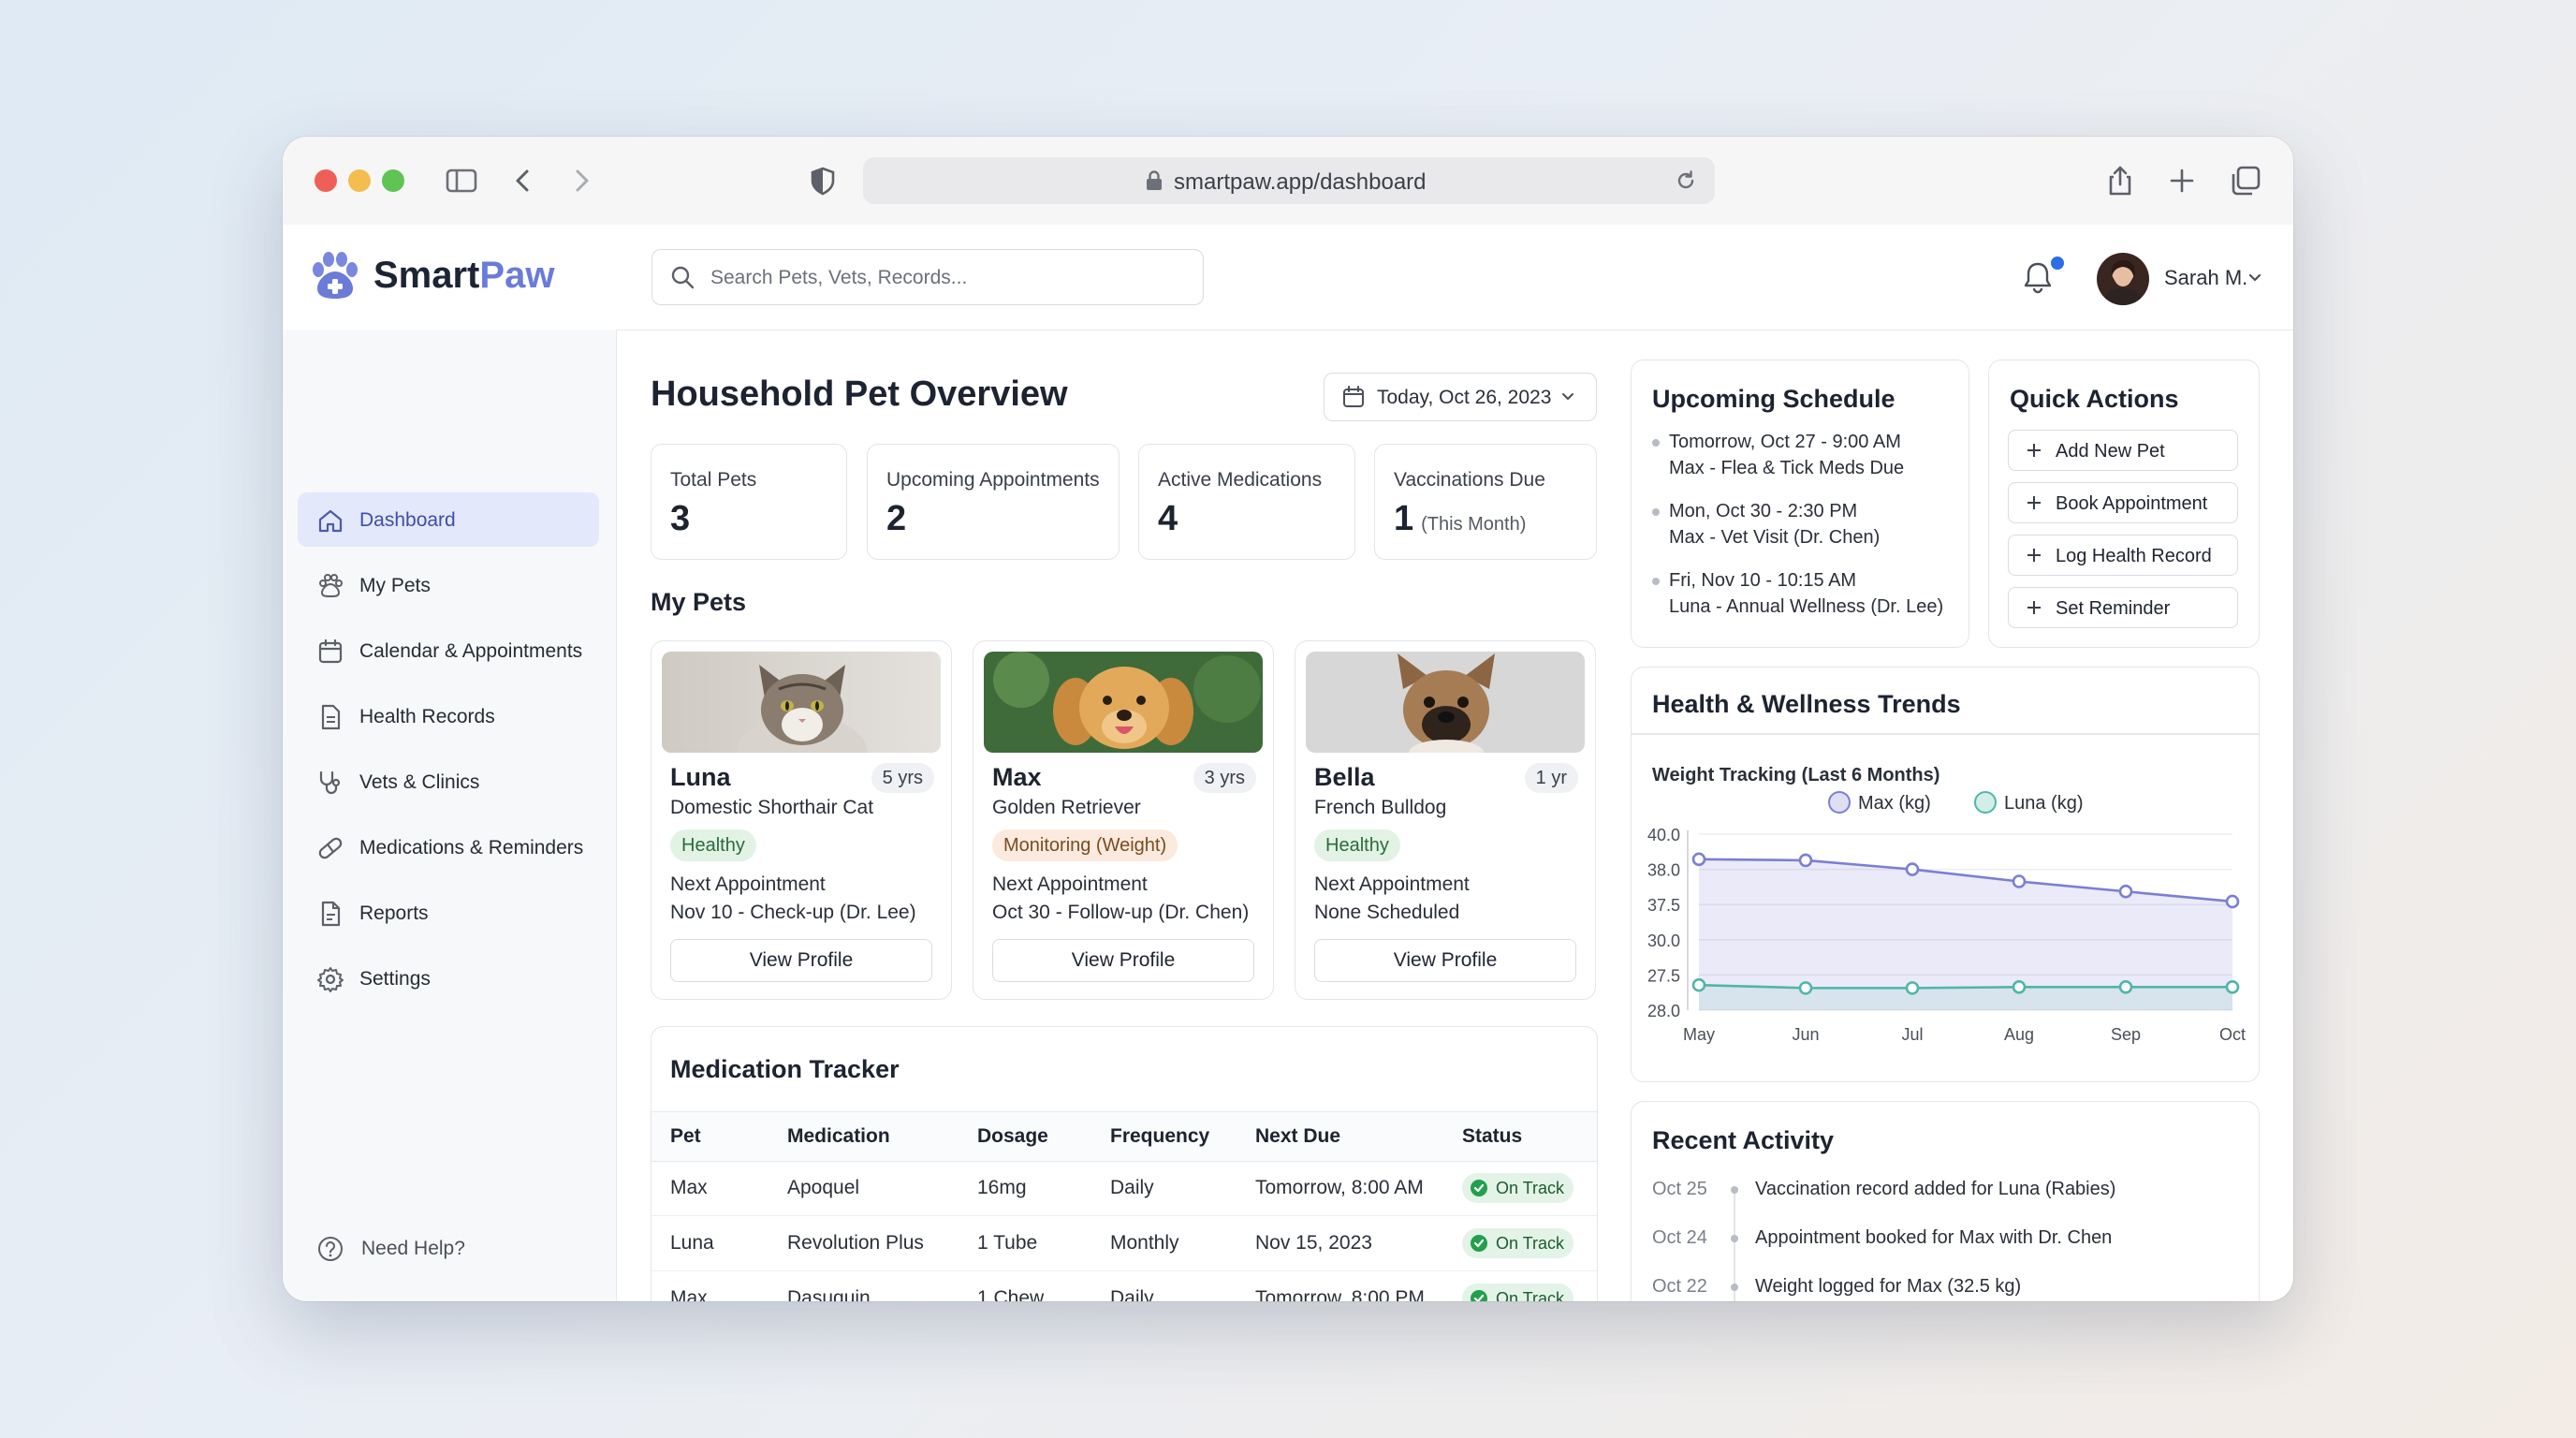  I want to click on sidebar-item-reports: Reports, so click(448, 913).